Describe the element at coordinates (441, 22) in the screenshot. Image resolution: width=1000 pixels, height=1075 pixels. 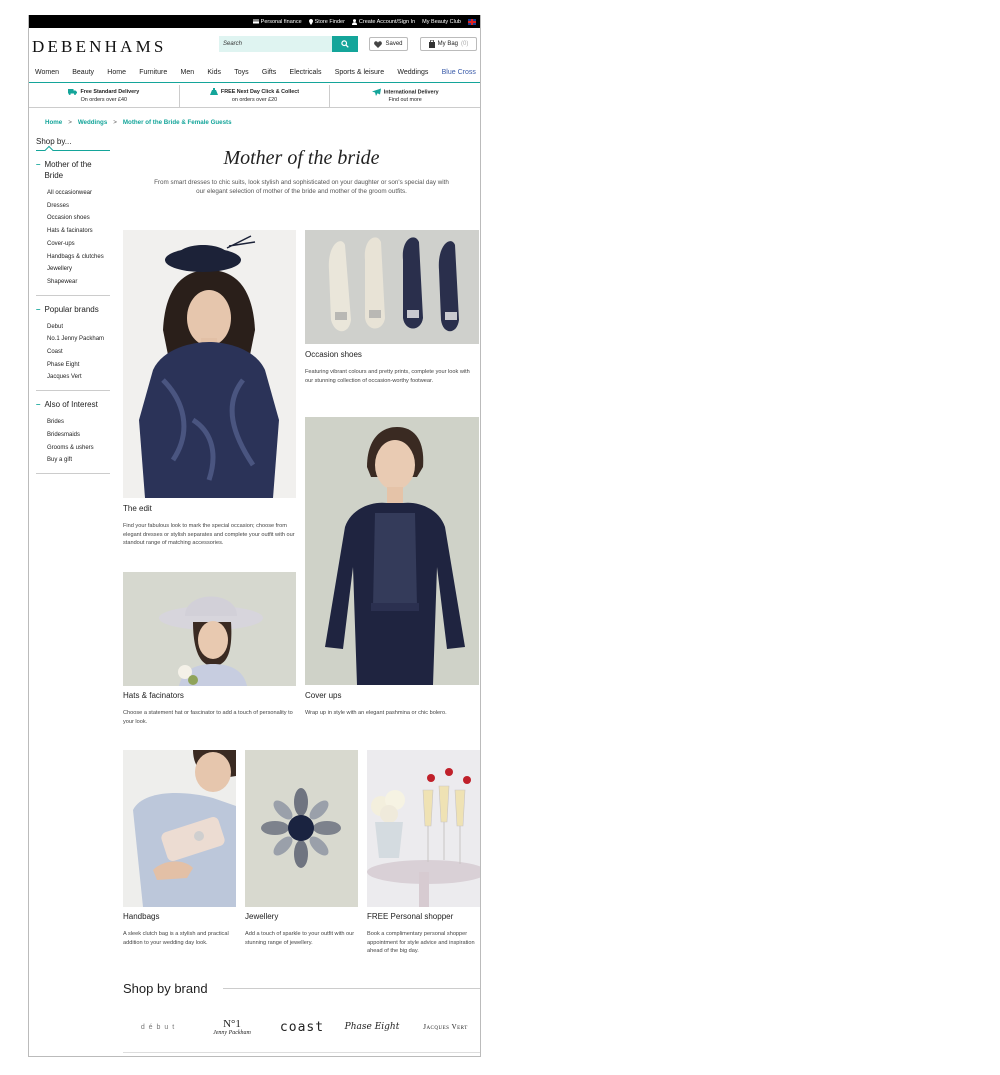
I see `beauty-club-link: My Beauty Club` at that location.